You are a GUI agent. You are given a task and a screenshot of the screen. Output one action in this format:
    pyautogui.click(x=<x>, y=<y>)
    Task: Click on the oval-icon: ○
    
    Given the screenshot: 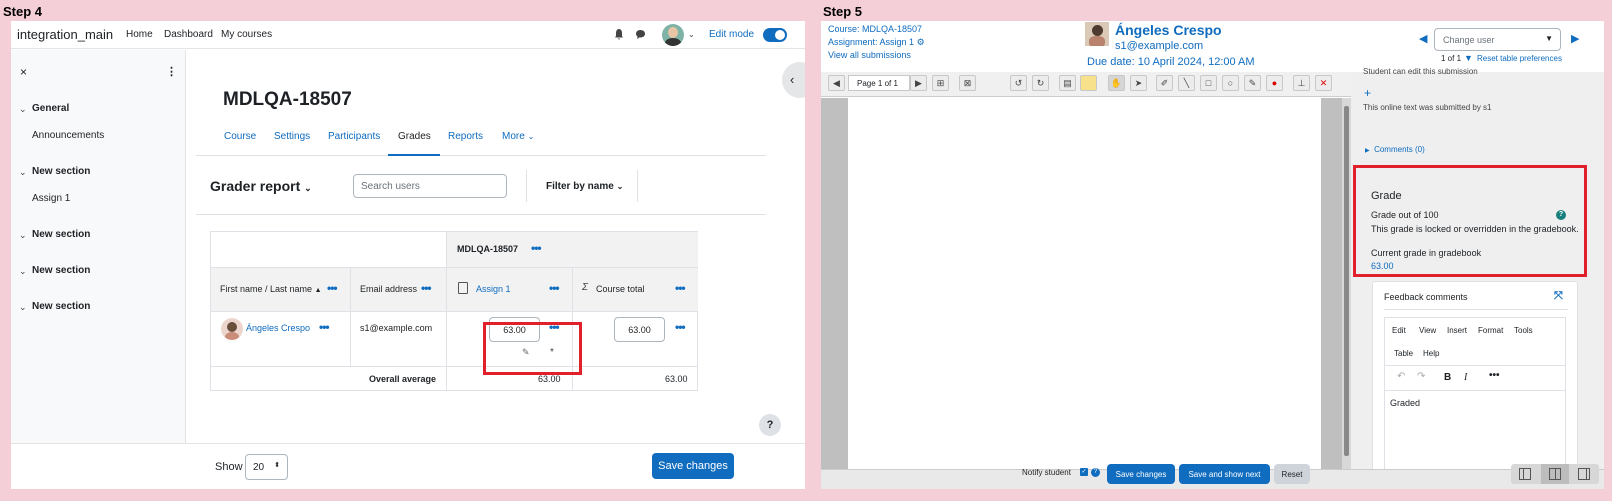 What is the action you would take?
    pyautogui.click(x=1230, y=83)
    